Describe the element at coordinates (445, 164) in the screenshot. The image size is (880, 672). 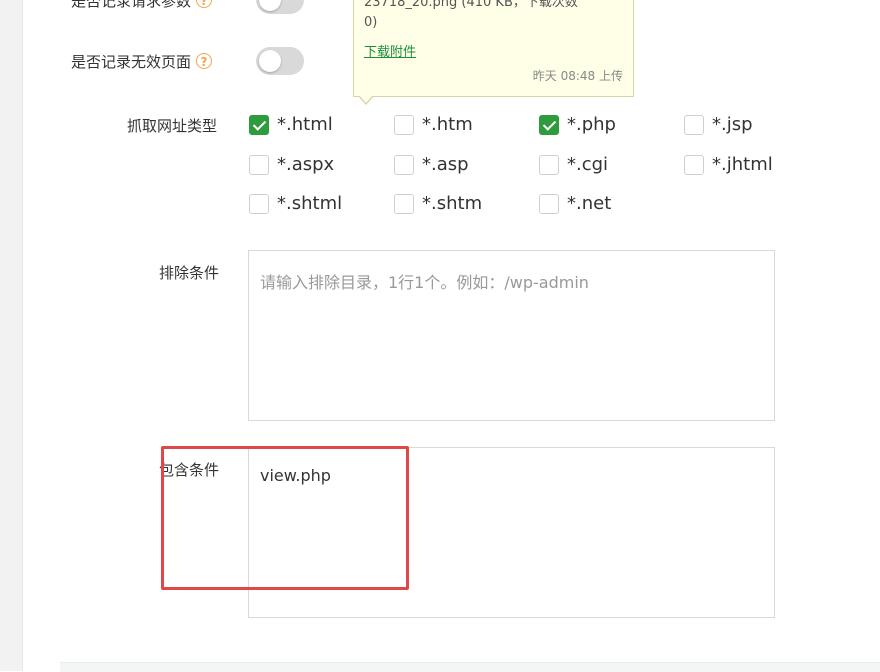
I see `checkbox-label: *.asp` at that location.